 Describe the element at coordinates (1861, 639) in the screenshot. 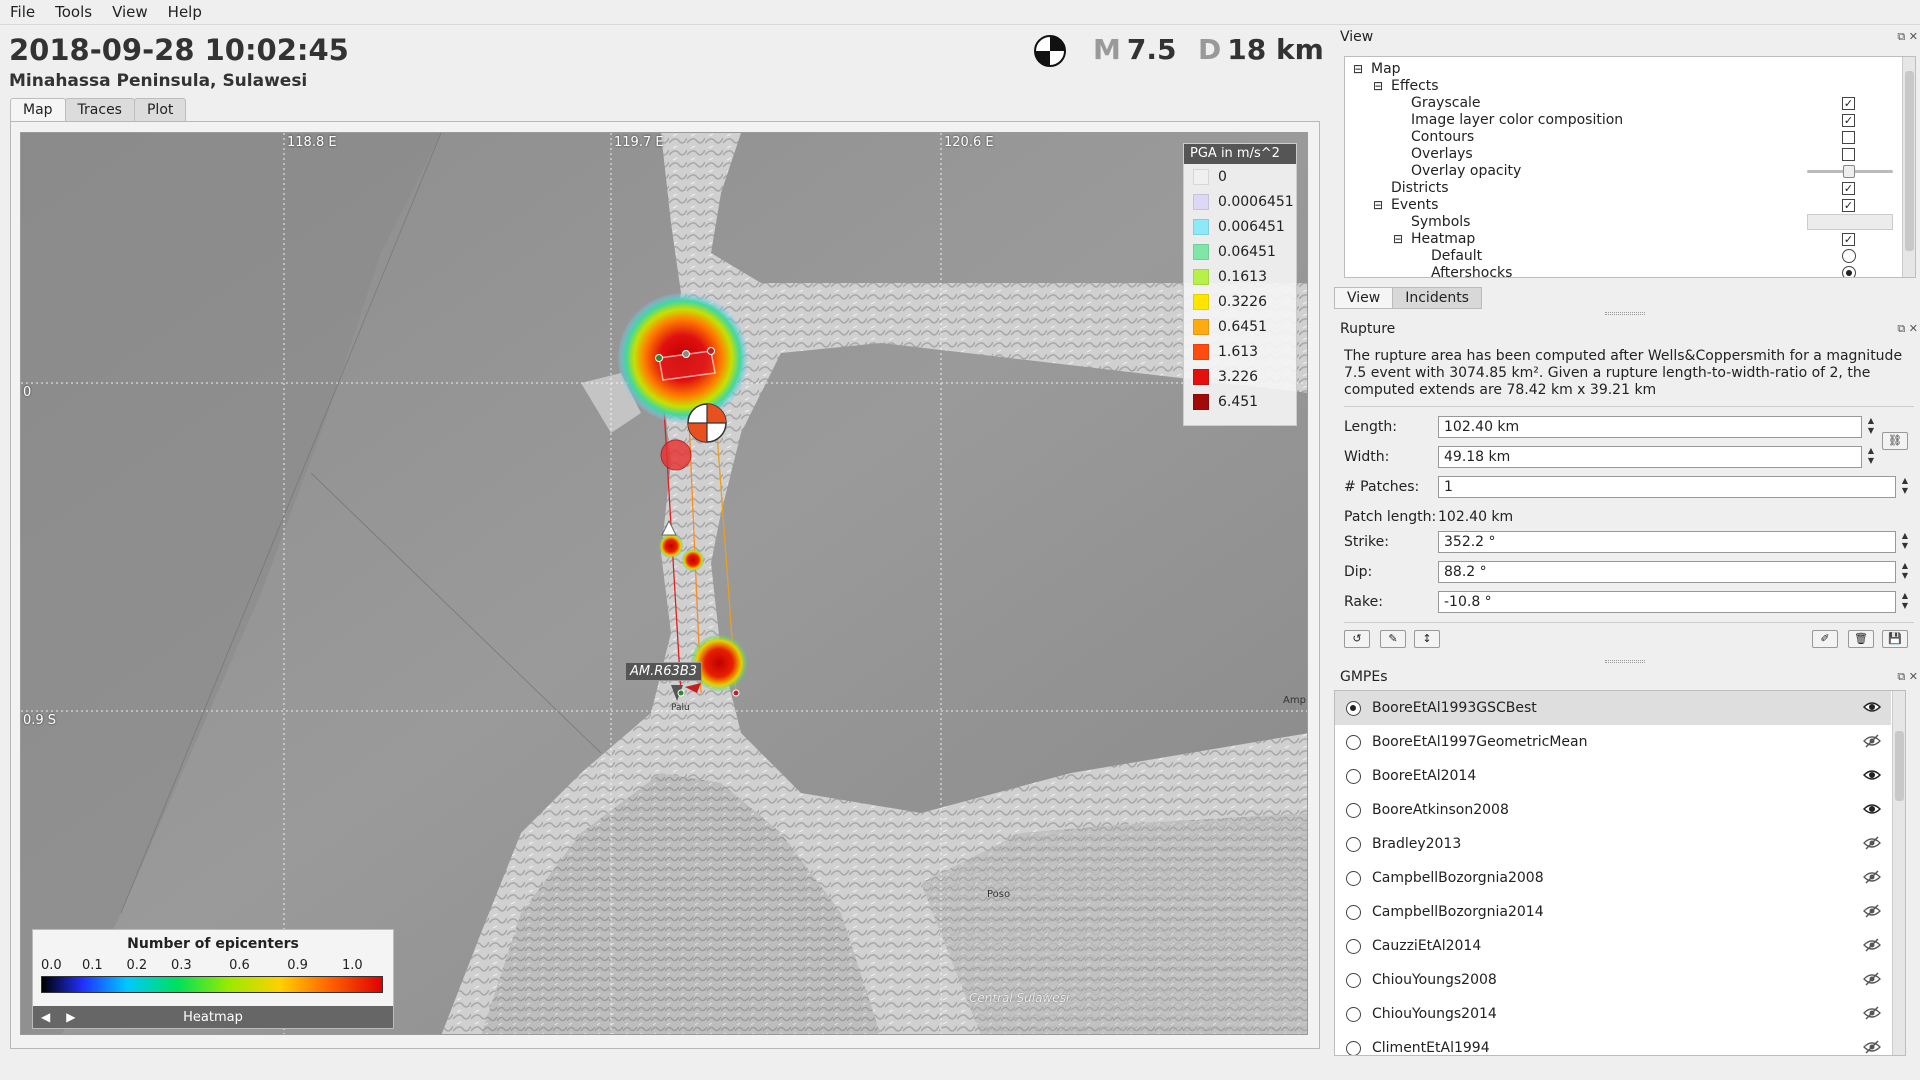

I see `trash-icon: 🗑` at that location.